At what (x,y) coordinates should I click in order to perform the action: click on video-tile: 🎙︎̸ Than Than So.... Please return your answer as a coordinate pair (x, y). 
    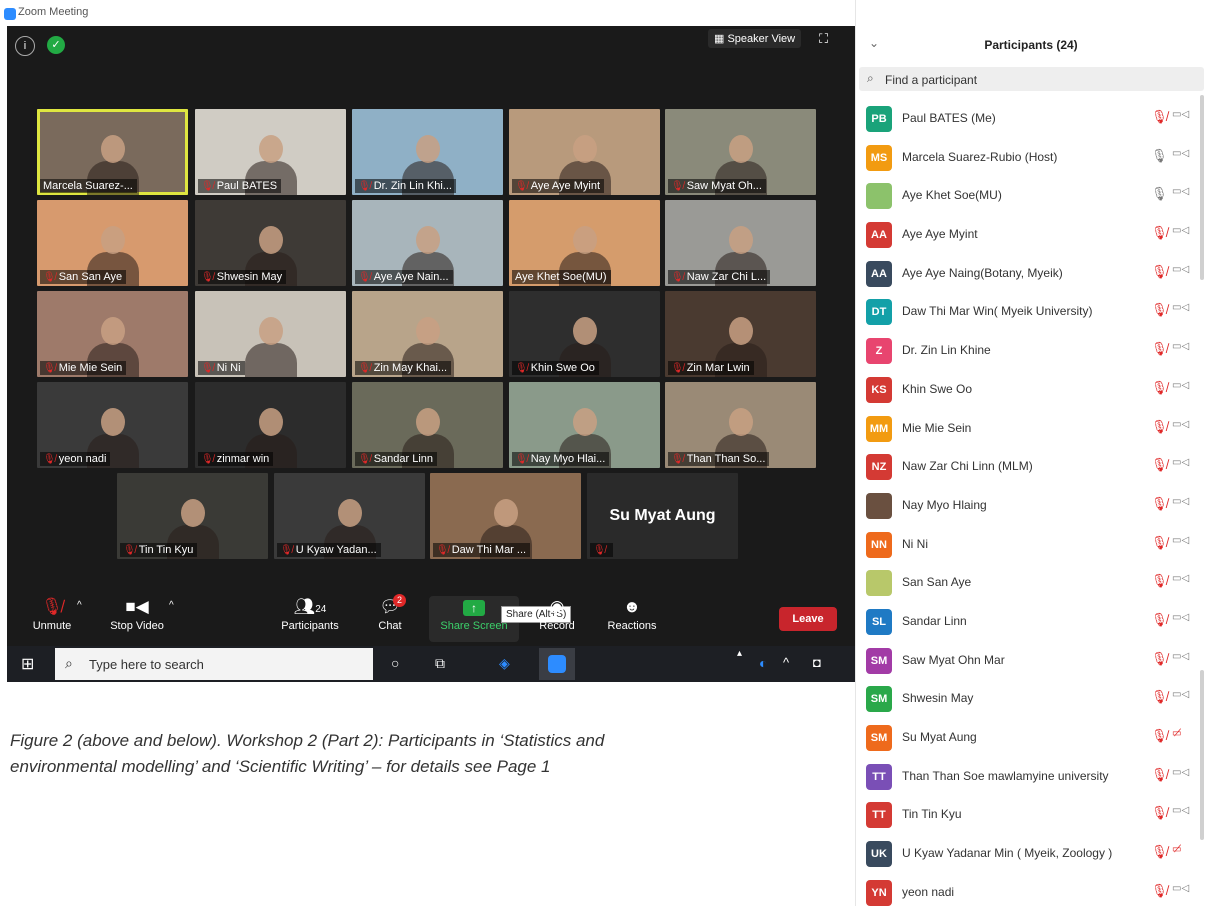
    Looking at the image, I should click on (740, 425).